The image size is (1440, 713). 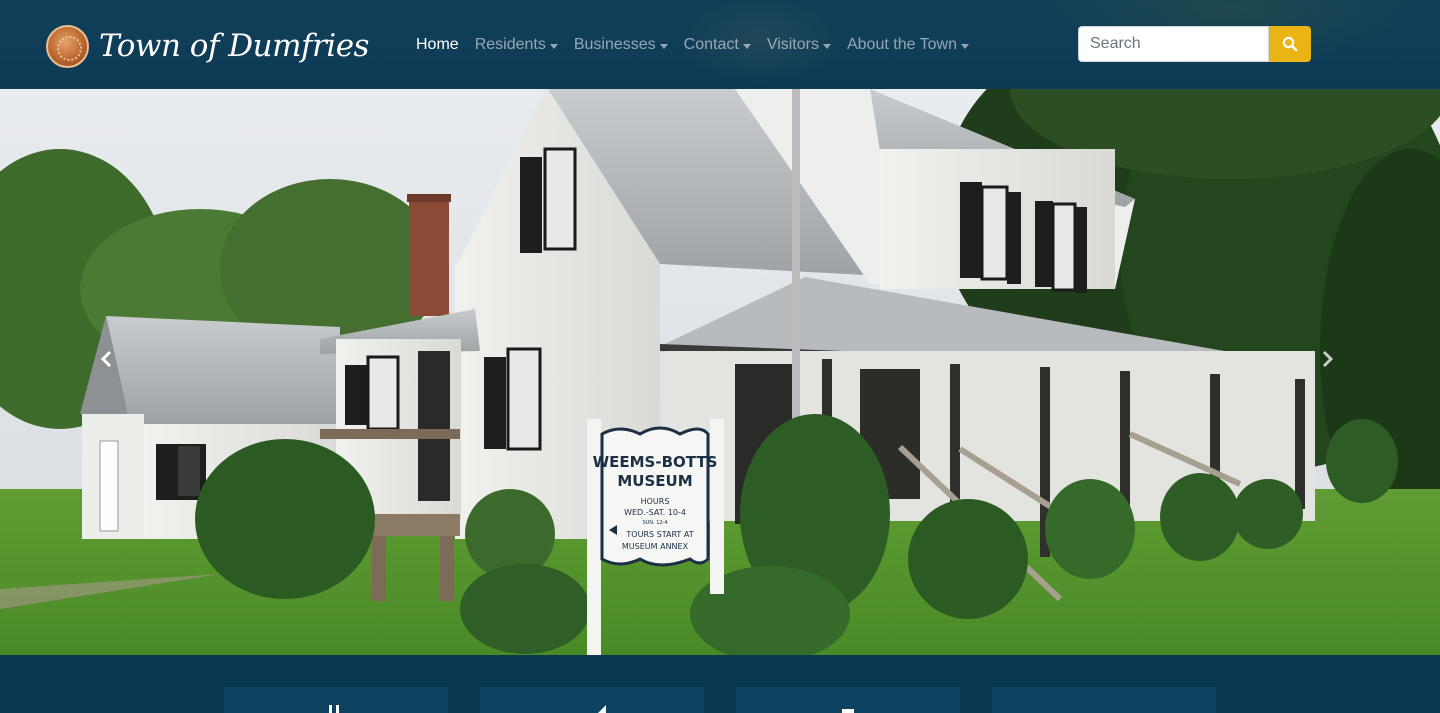 I want to click on nav-label: Home, so click(x=437, y=44).